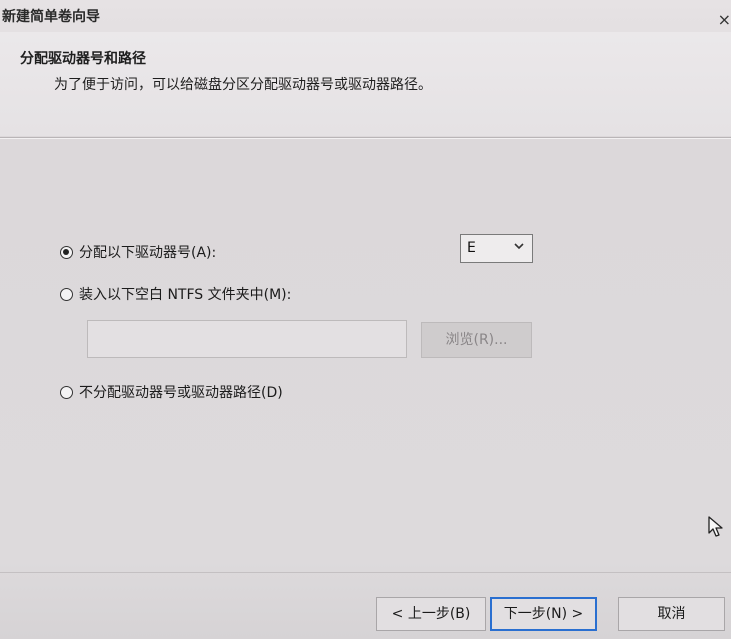  Describe the element at coordinates (185, 295) in the screenshot. I see `mount-ntfs-folder-label: 装入以下空白 NTFS 文件夹中(M):` at that location.